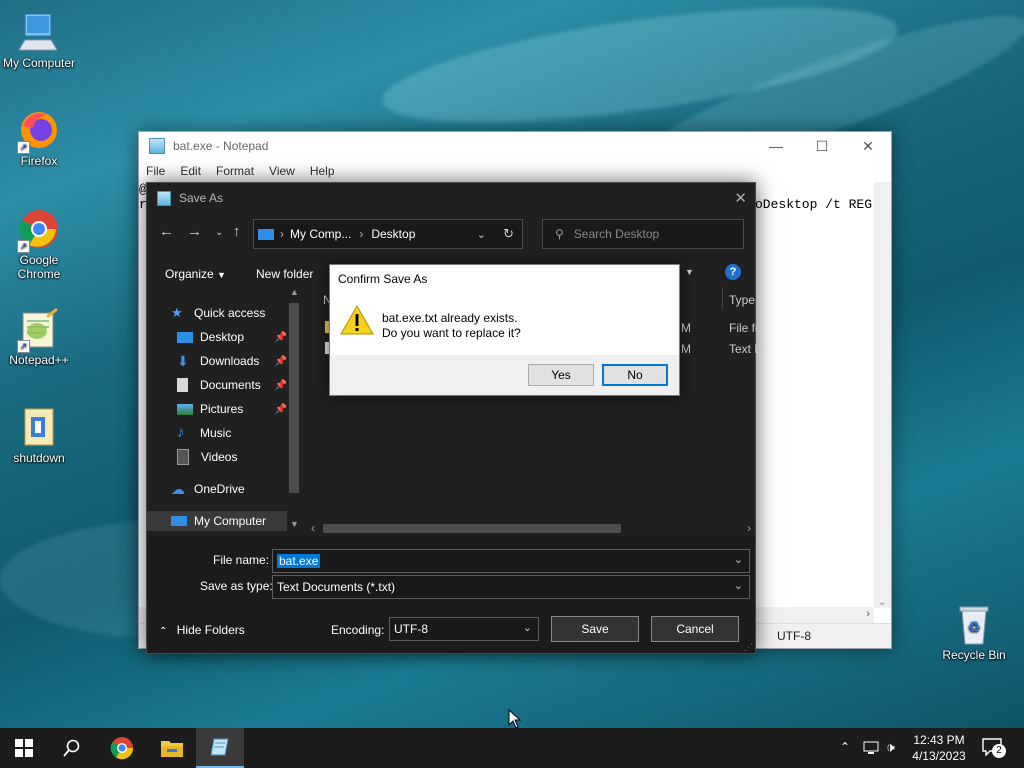 Image resolution: width=1024 pixels, height=768 pixels. What do you see at coordinates (561, 375) in the screenshot?
I see `yes-button: Yes` at bounding box center [561, 375].